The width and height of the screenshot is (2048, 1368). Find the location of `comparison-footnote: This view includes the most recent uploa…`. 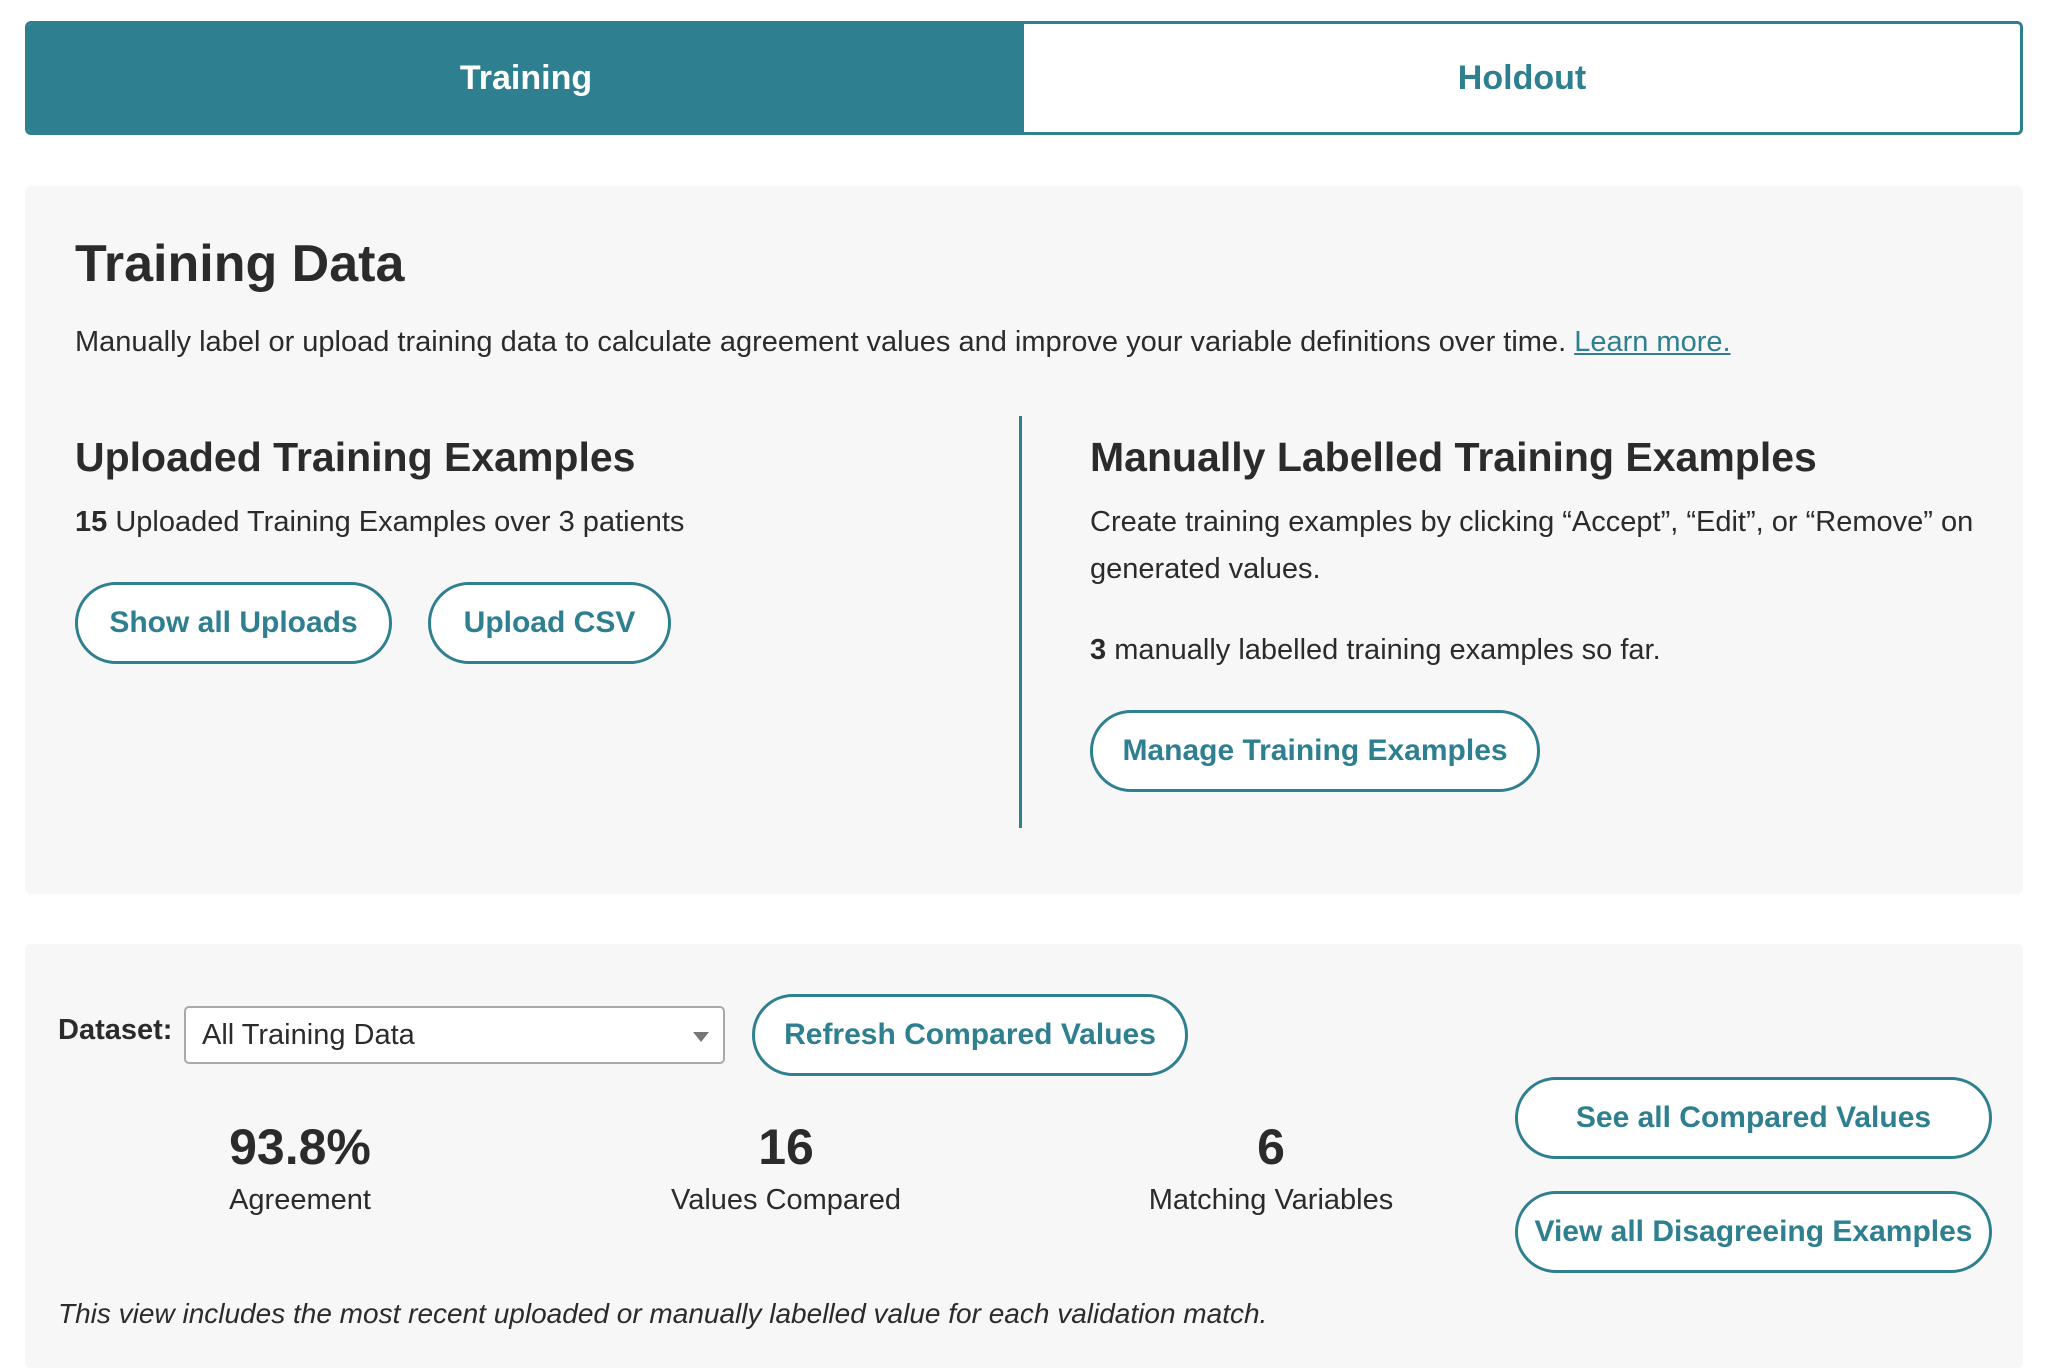

comparison-footnote: This view includes the most recent uploa… is located at coordinates (663, 1313).